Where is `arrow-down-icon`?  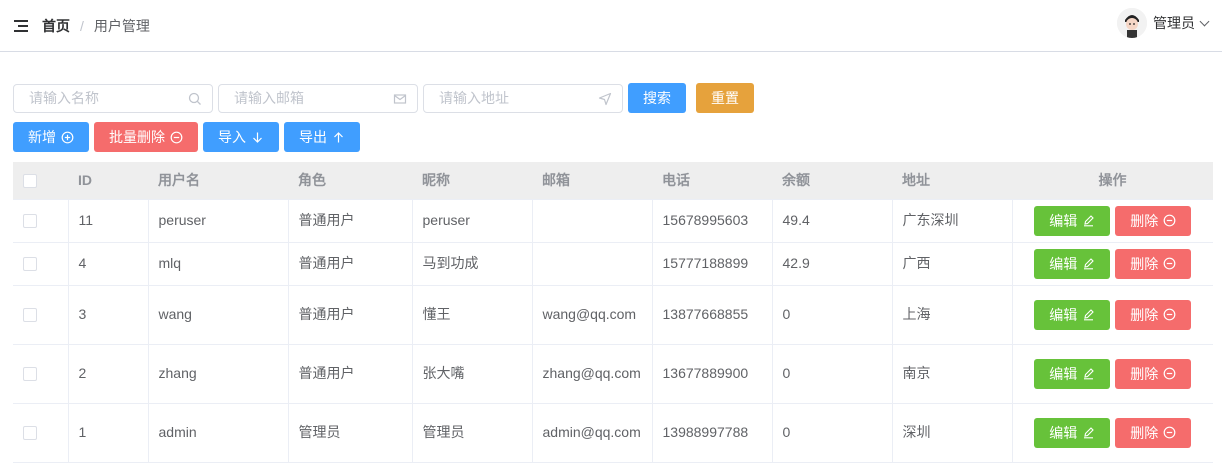 arrow-down-icon is located at coordinates (257, 137).